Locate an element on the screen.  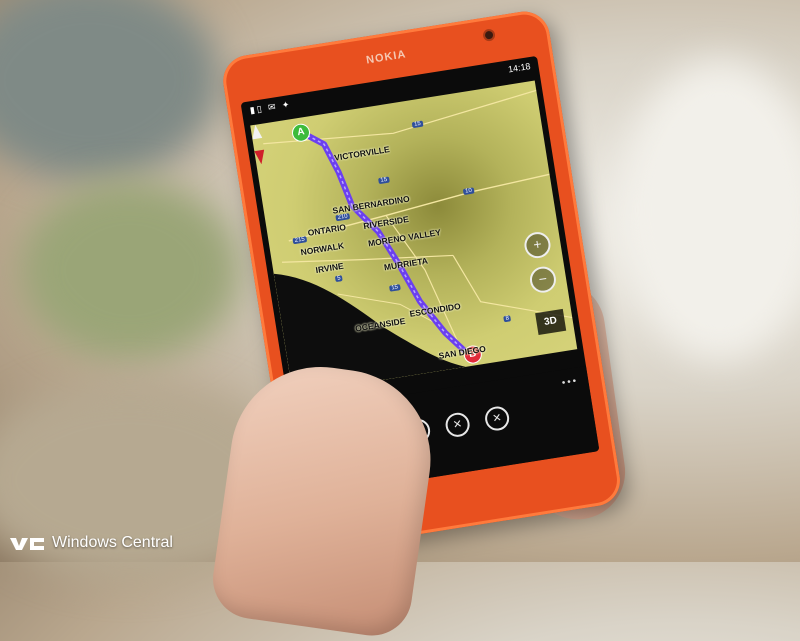
watermark-text: Windows Central is located at coordinates (112, 542).